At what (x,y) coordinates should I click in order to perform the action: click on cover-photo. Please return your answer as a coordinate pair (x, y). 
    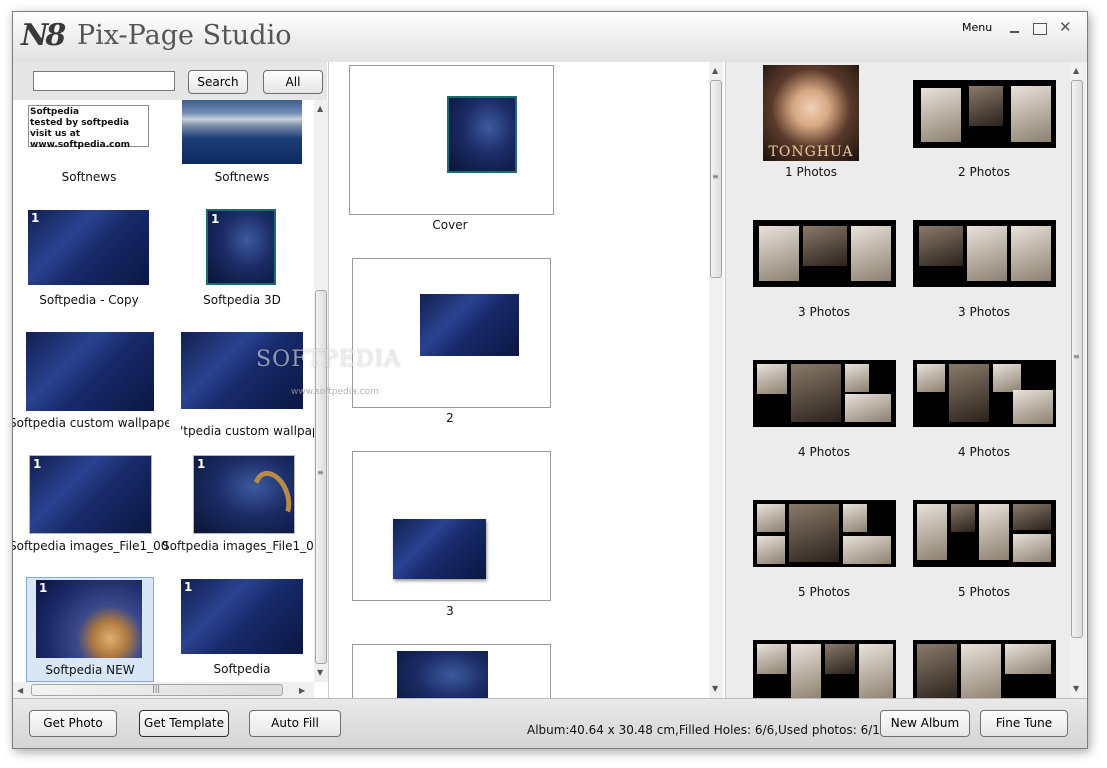
    Looking at the image, I should click on (482, 134).